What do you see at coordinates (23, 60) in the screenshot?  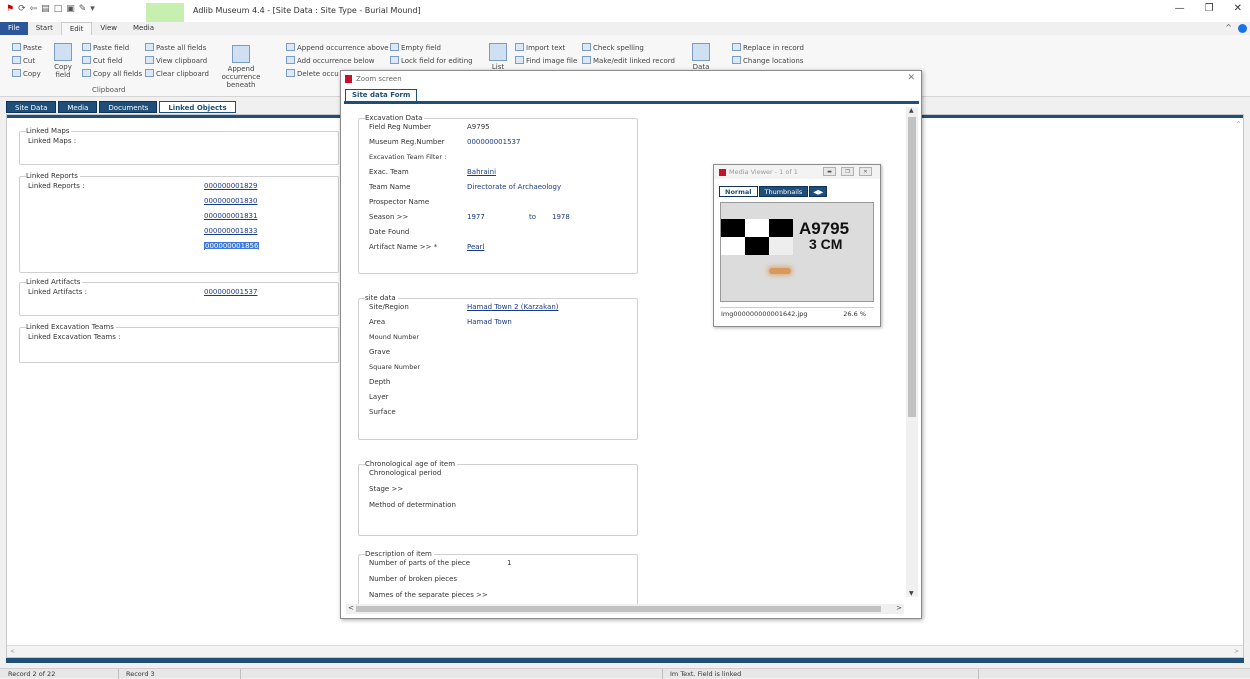 I see `cut-button: Cut` at bounding box center [23, 60].